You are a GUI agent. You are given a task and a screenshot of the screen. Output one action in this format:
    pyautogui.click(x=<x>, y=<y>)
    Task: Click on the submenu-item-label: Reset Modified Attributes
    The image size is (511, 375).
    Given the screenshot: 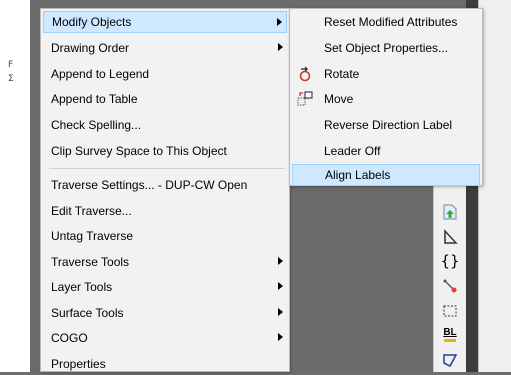 What is the action you would take?
    pyautogui.click(x=391, y=22)
    